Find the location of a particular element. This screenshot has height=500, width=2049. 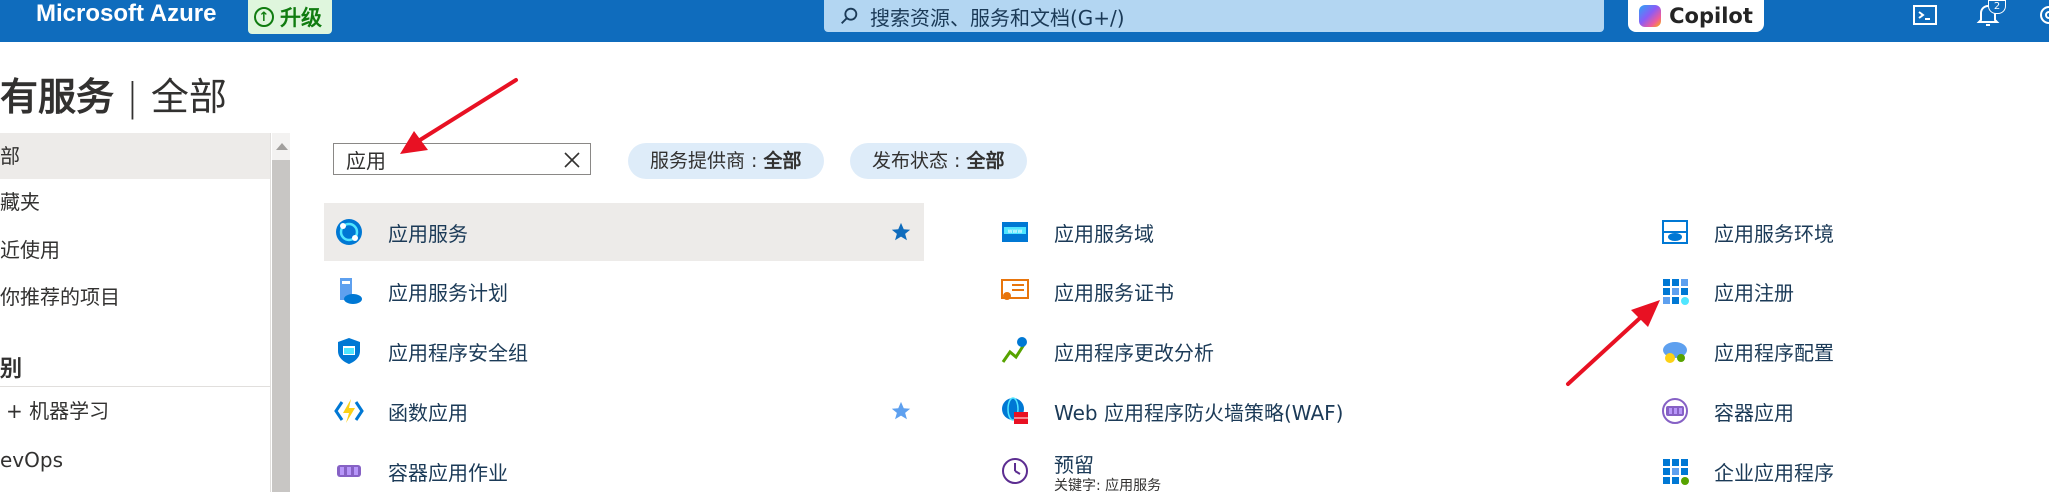

app-service-environment-icon is located at coordinates (1675, 232).